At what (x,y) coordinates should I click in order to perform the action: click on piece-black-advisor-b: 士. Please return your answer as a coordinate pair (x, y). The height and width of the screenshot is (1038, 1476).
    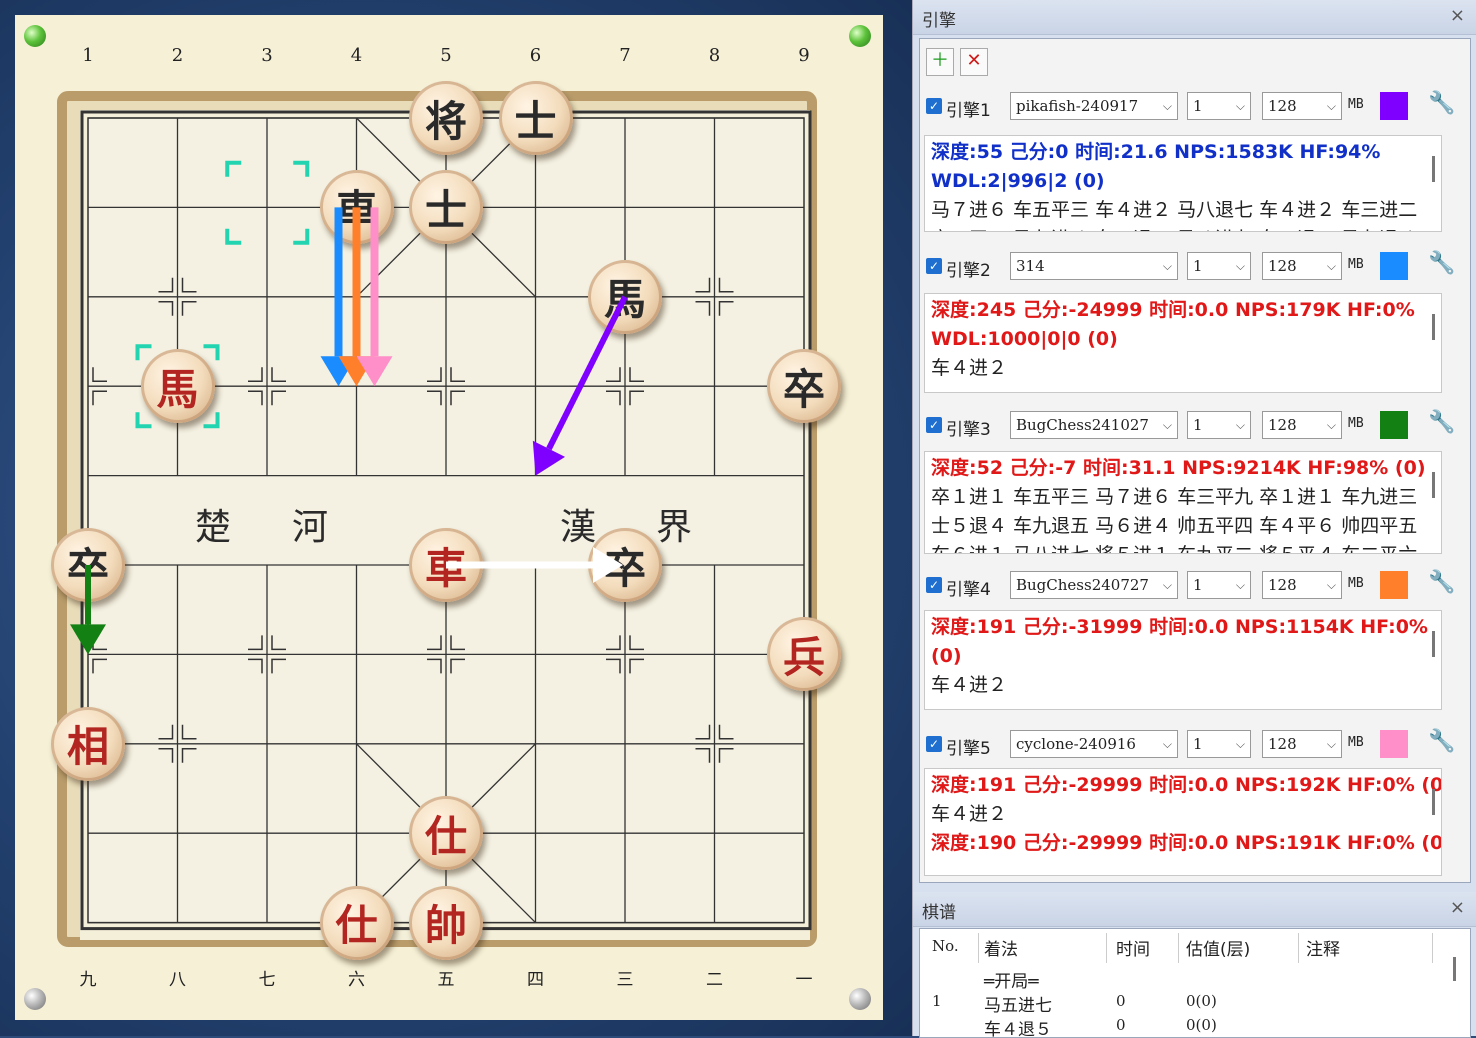
    Looking at the image, I should click on (446, 207).